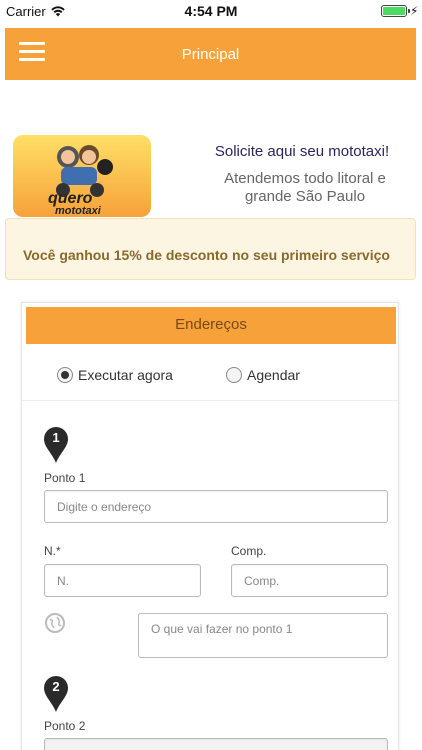  I want to click on number-label: N.*, so click(52, 551).